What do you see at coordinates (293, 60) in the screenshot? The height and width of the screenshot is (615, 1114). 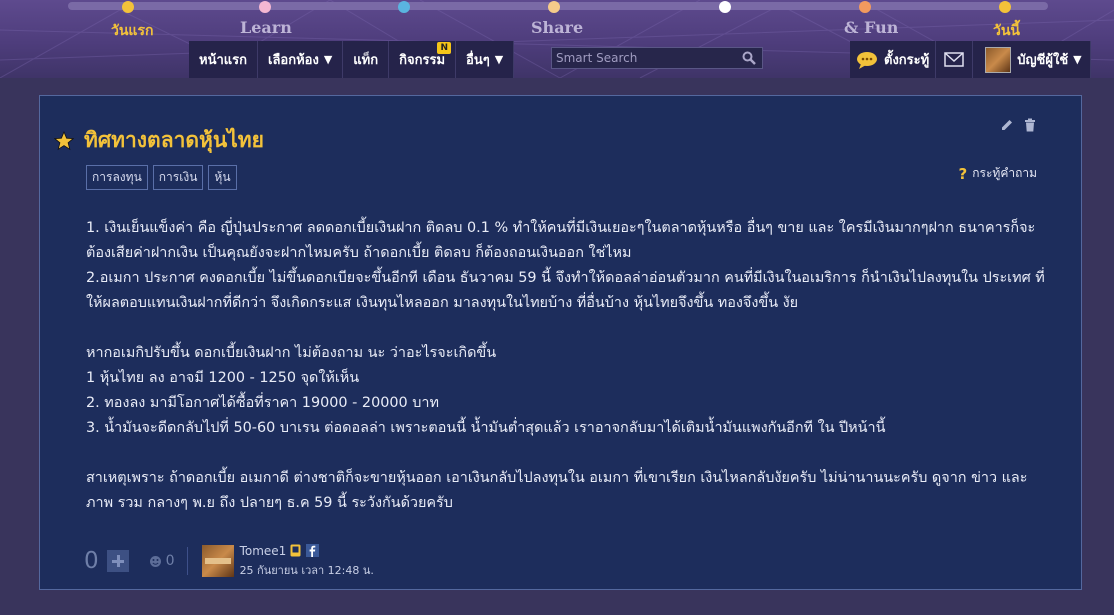 I see `nav-item-label: เลือกห้อง` at bounding box center [293, 60].